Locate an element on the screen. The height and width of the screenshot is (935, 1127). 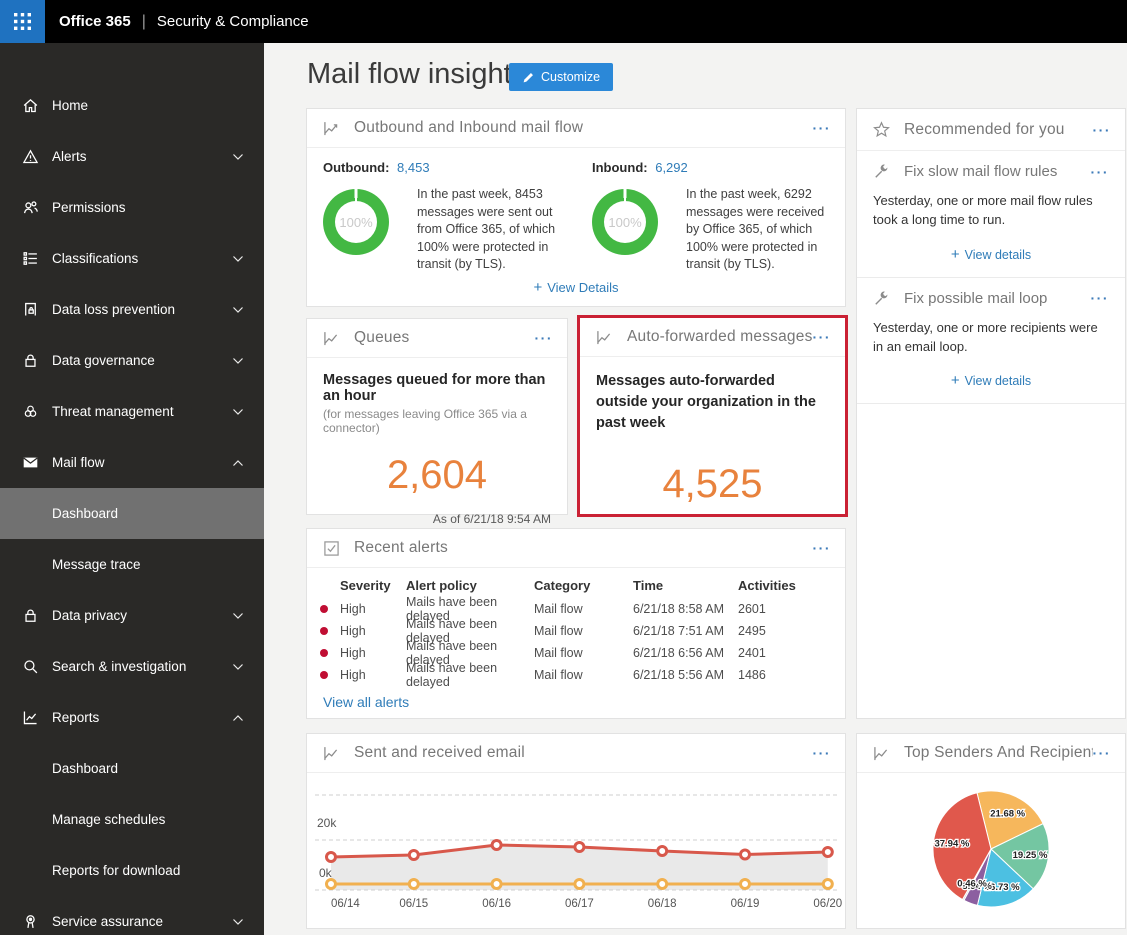
col-category: Category is located at coordinates (562, 585).